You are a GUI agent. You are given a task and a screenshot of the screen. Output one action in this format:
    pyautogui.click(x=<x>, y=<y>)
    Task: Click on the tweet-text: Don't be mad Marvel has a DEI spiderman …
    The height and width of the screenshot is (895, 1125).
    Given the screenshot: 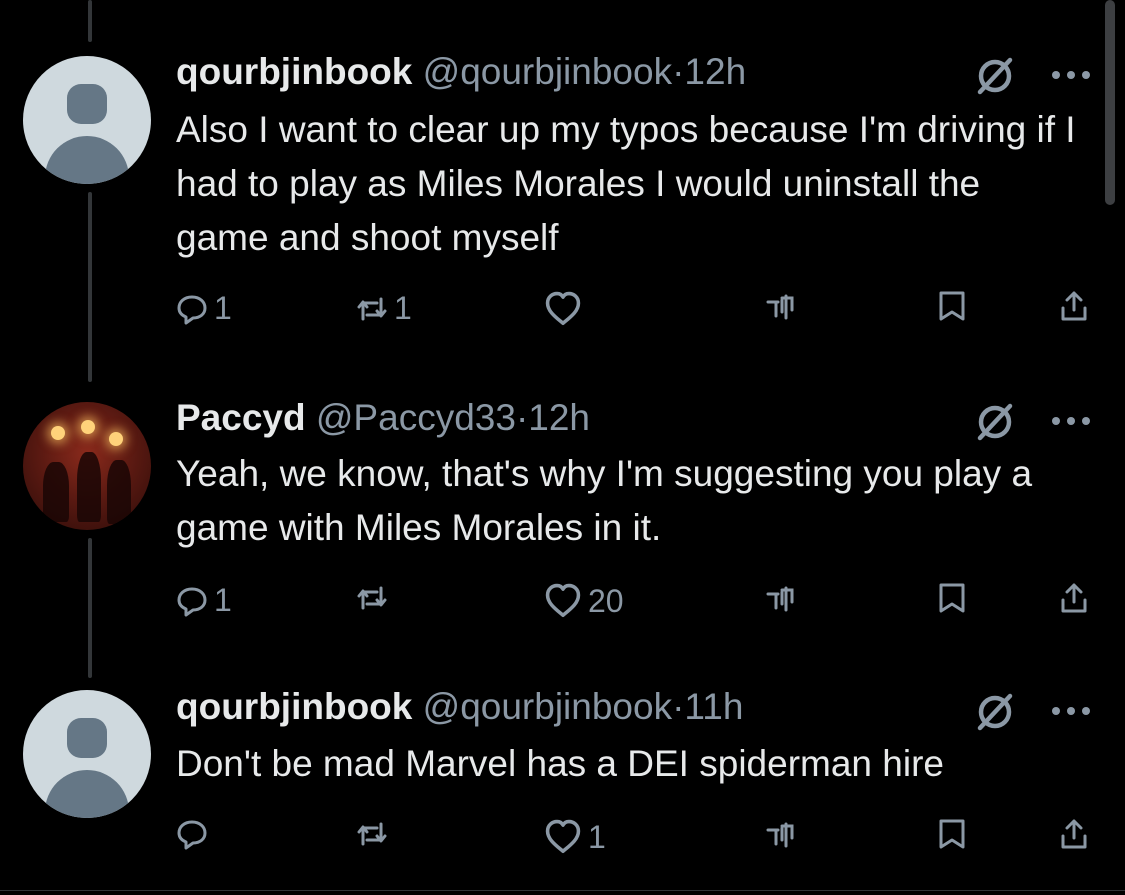 What is the action you would take?
    pyautogui.click(x=560, y=763)
    